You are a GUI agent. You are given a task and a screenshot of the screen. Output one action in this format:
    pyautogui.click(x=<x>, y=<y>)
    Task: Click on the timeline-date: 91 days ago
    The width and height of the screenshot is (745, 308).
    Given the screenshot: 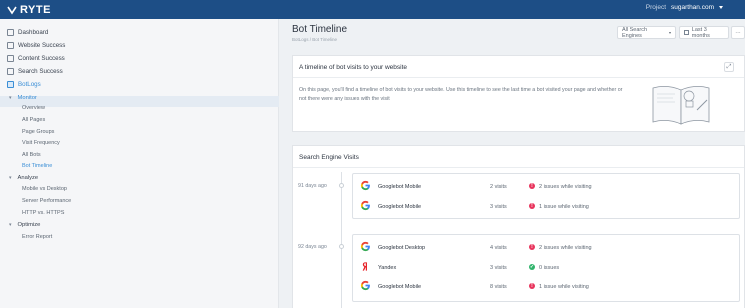 What is the action you would take?
    pyautogui.click(x=312, y=186)
    